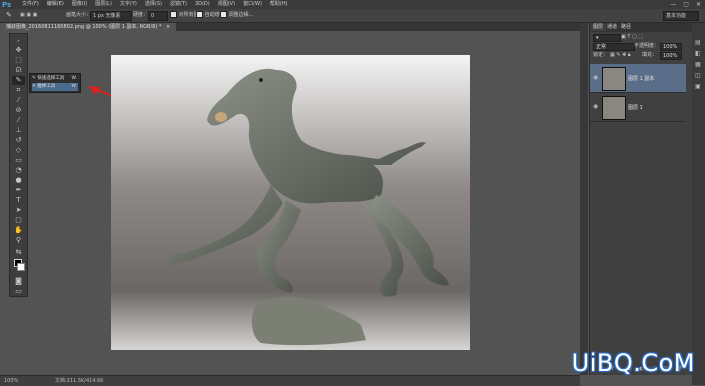 The height and width of the screenshot is (386, 705). Describe the element at coordinates (18, 100) in the screenshot. I see `eyedropper-tool-icon: ⁄` at that location.